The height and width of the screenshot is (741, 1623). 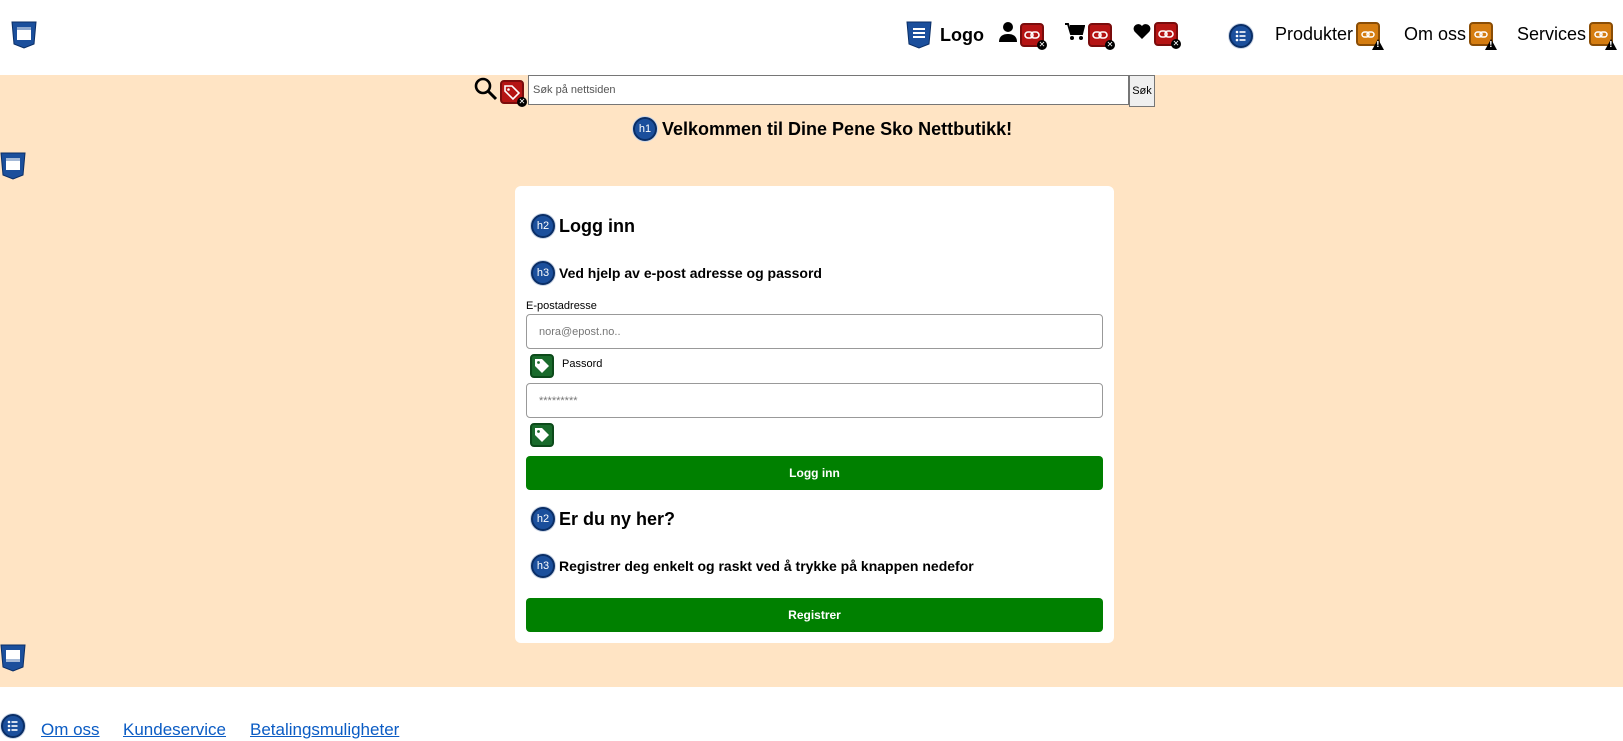 I want to click on menu-item-label: Produkter, so click(x=1314, y=34).